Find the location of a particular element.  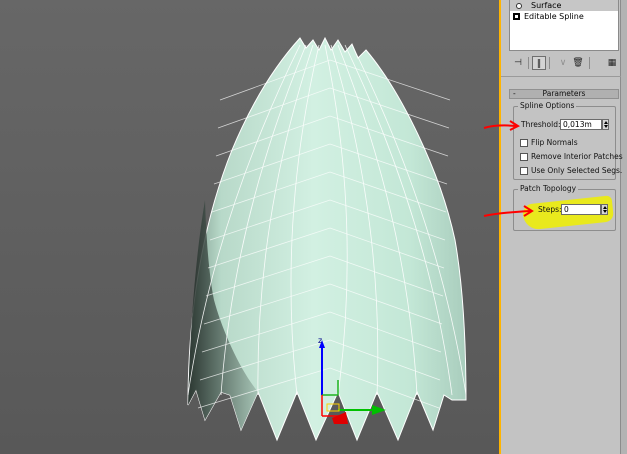

remove-modifier-icon: 🗑 is located at coordinates (578, 63).